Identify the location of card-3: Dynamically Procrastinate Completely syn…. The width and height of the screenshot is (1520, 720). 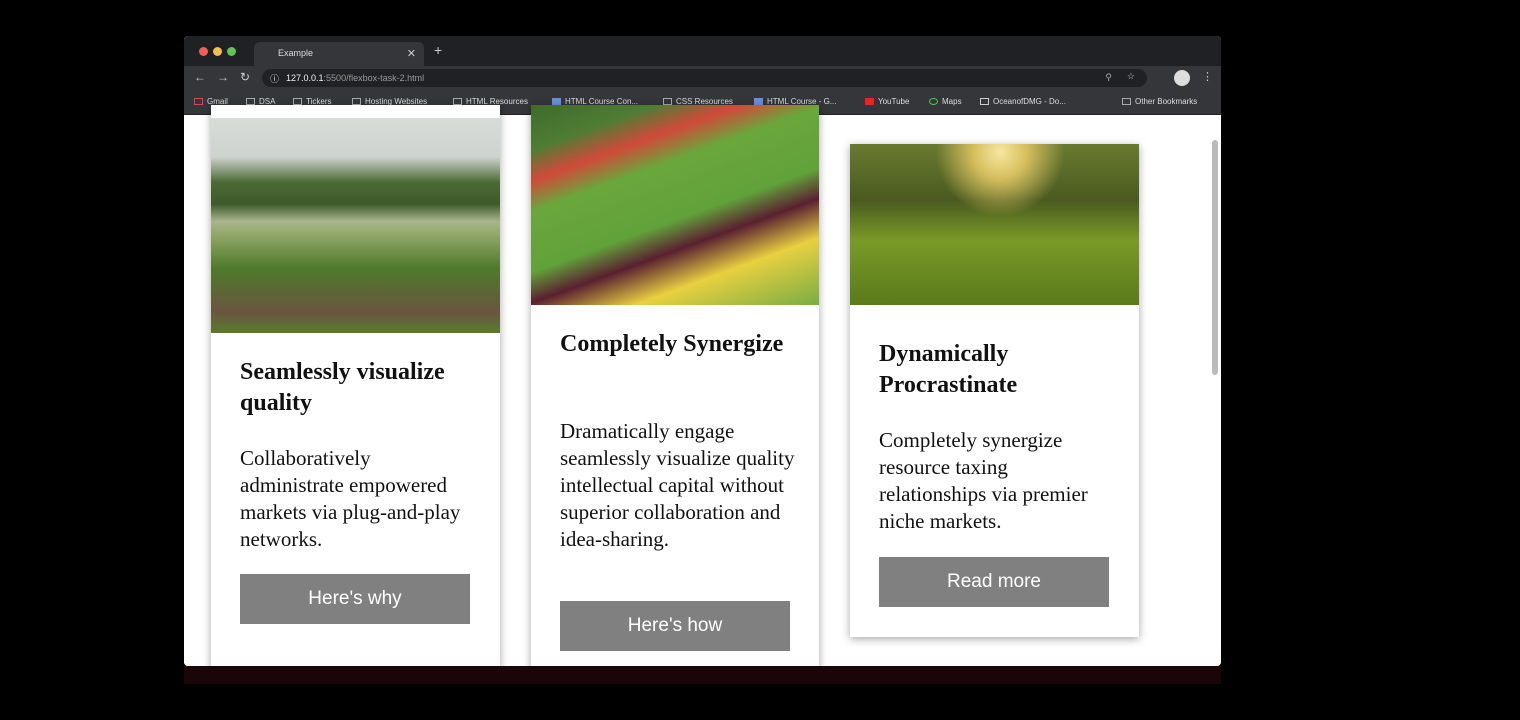
(994, 390).